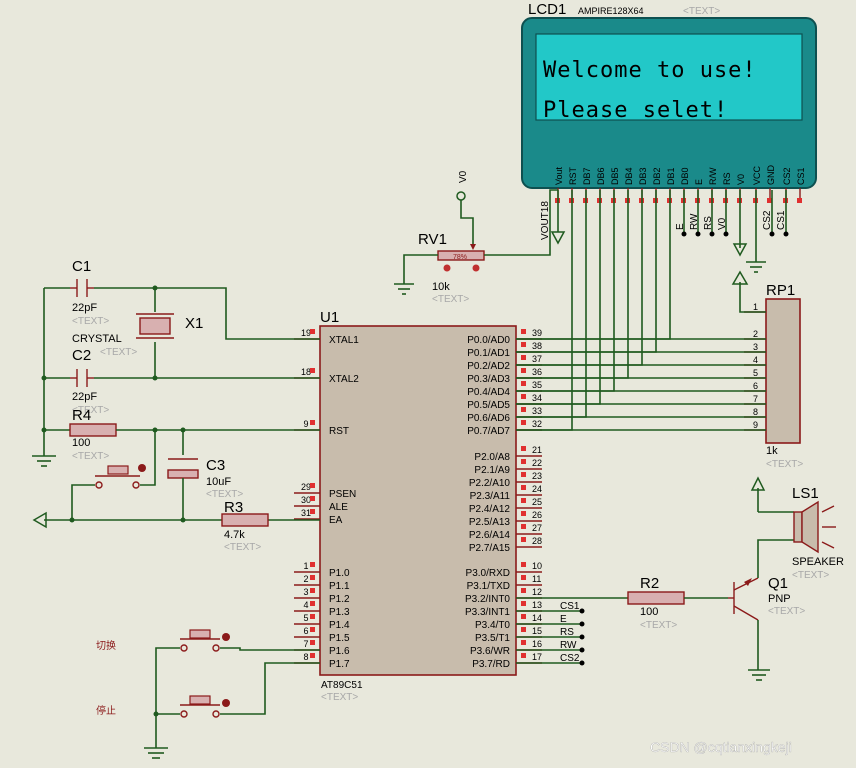  I want to click on u1-pin-name: P1.6, so click(339, 651).